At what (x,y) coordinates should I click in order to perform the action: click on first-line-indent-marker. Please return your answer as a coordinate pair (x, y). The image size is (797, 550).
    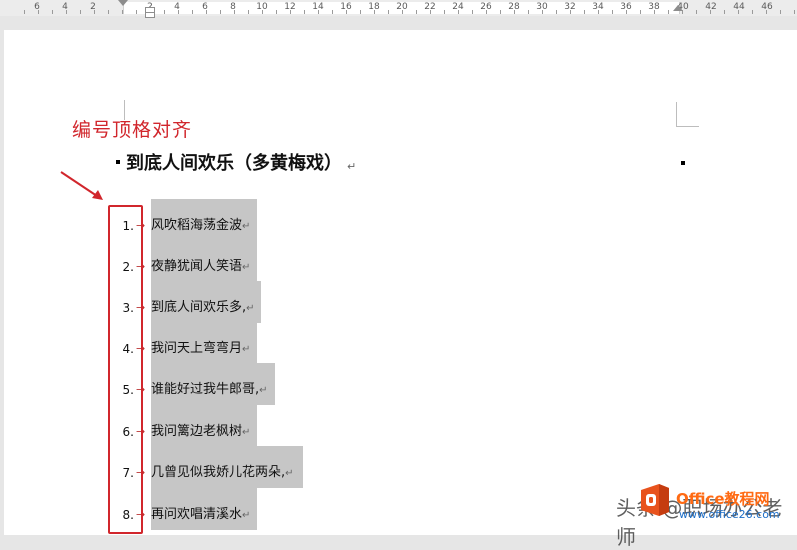
    Looking at the image, I should click on (123, 3).